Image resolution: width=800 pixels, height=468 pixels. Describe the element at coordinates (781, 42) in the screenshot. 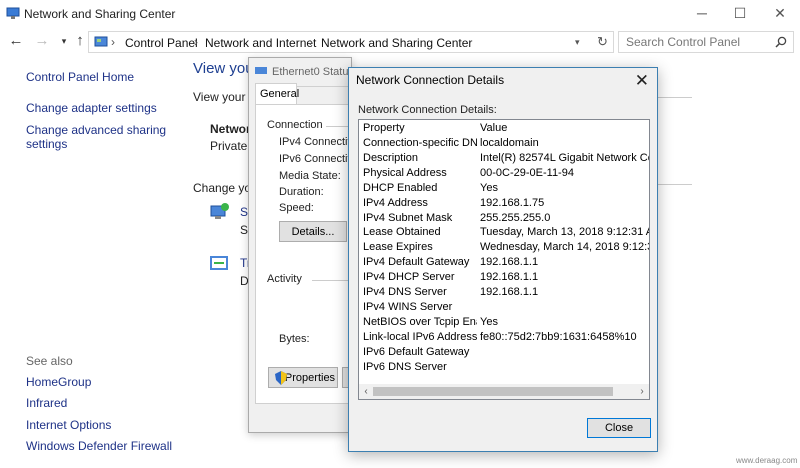

I see `search-icon` at that location.